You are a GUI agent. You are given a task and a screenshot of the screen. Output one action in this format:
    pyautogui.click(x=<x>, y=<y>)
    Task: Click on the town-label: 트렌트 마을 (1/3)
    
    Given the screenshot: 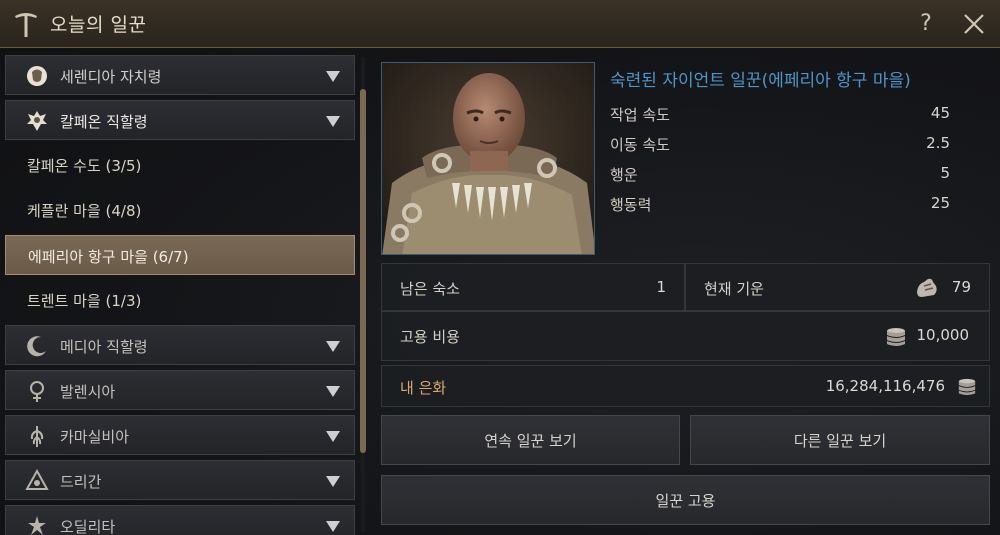 What is the action you would take?
    pyautogui.click(x=84, y=301)
    